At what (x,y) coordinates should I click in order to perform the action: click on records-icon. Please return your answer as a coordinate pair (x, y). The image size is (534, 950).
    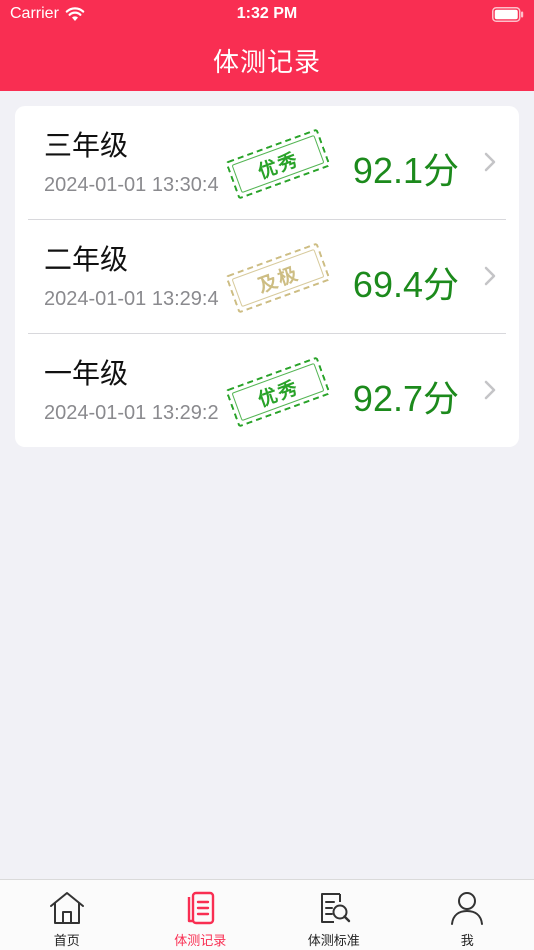
    Looking at the image, I should click on (201, 908).